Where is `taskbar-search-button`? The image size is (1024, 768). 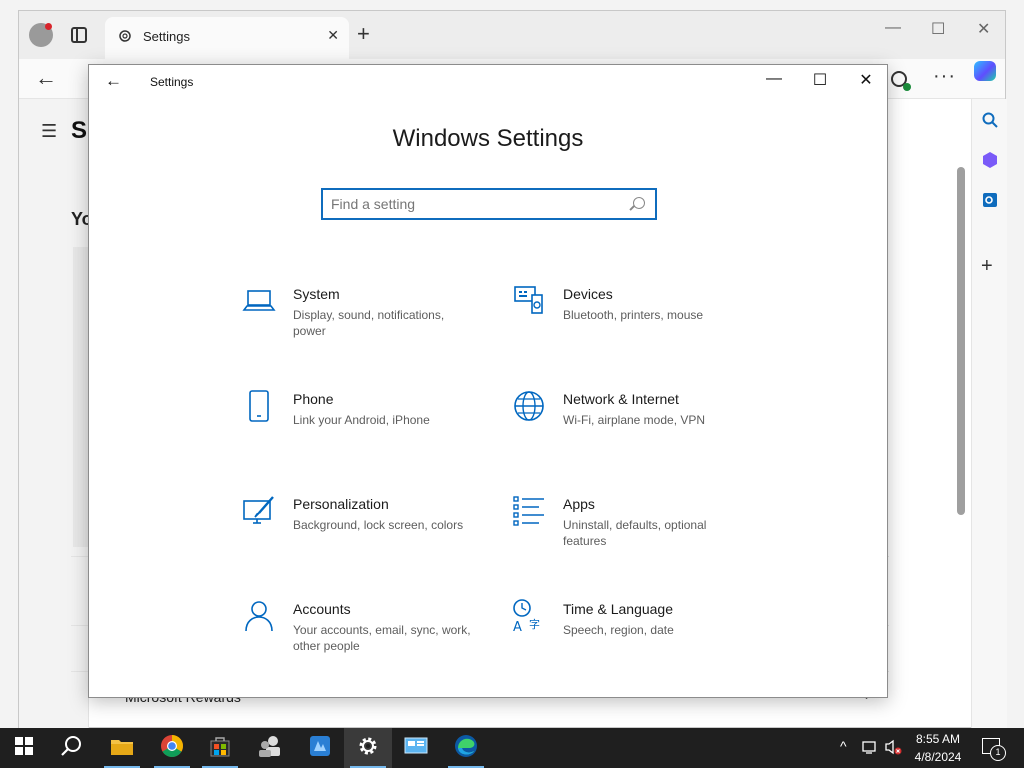
taskbar-search-button is located at coordinates (72, 748).